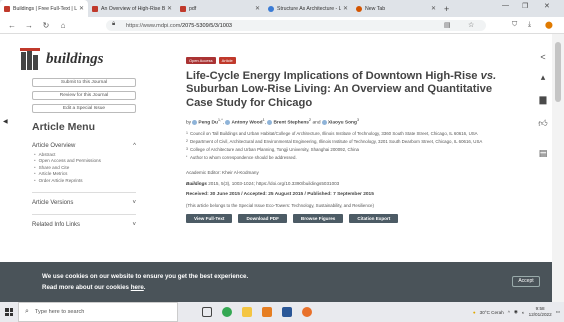 Image resolution: width=564 pixels, height=322 pixels. What do you see at coordinates (220, 8) in the screenshot?
I see `tab-pdf: pdf ✕` at bounding box center [220, 8].